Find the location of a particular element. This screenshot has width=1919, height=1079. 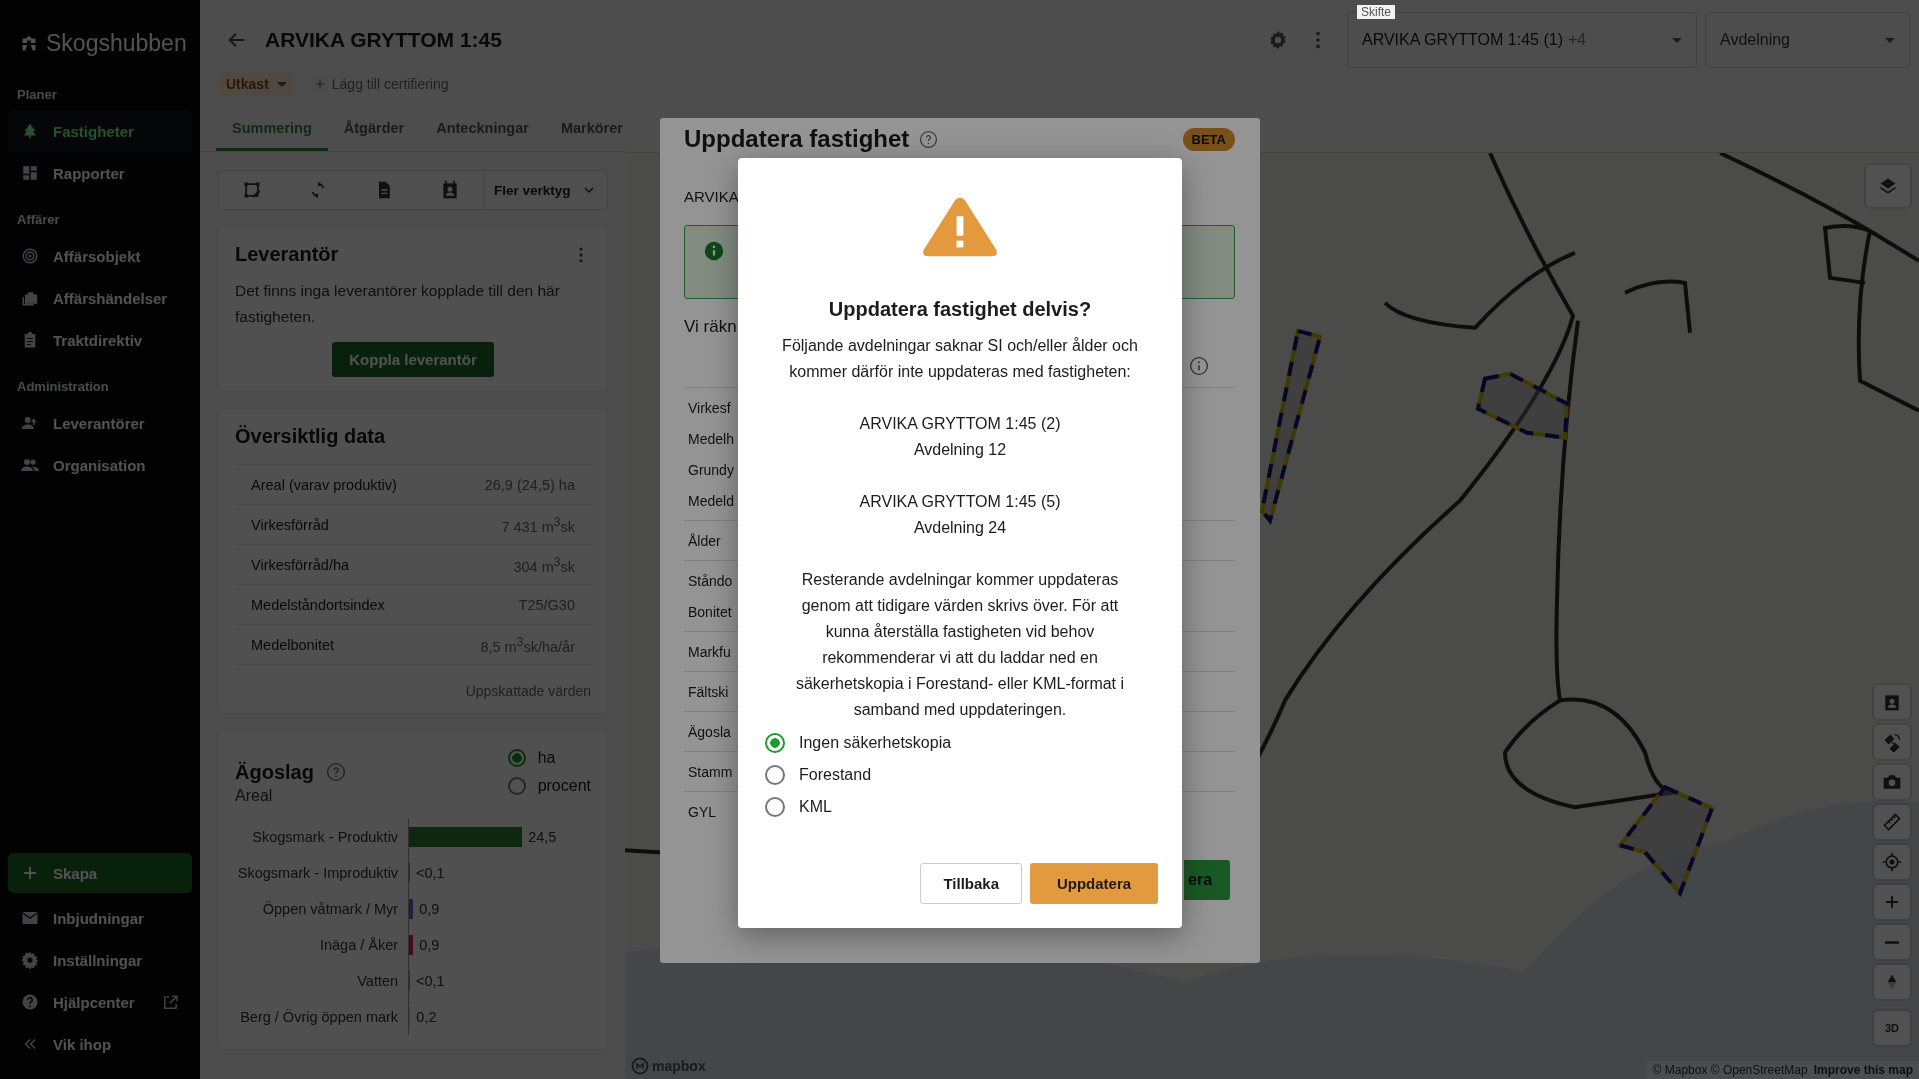

table-cell-text: Bonitet is located at coordinates (710, 612).